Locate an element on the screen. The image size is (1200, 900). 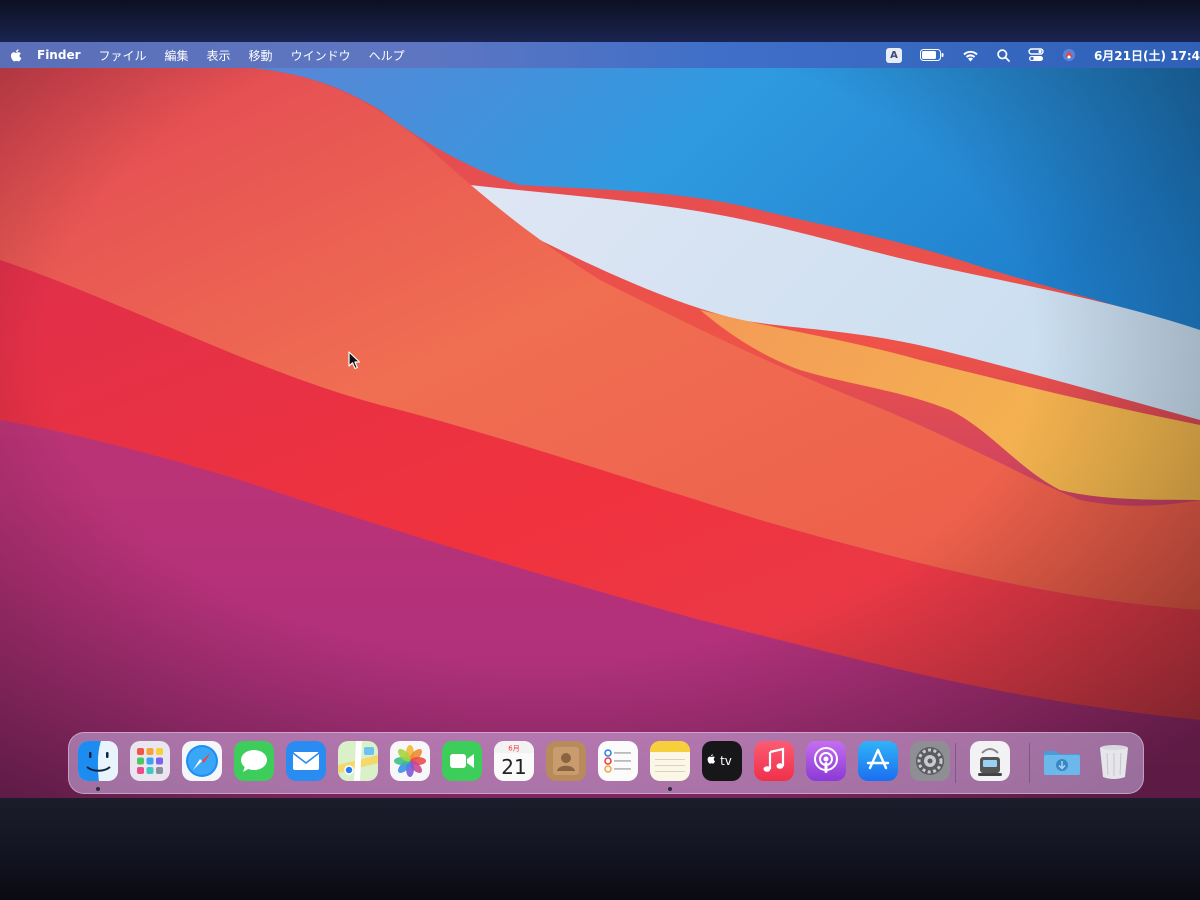
dock-calendar: 6月 21 is located at coordinates (514, 761).